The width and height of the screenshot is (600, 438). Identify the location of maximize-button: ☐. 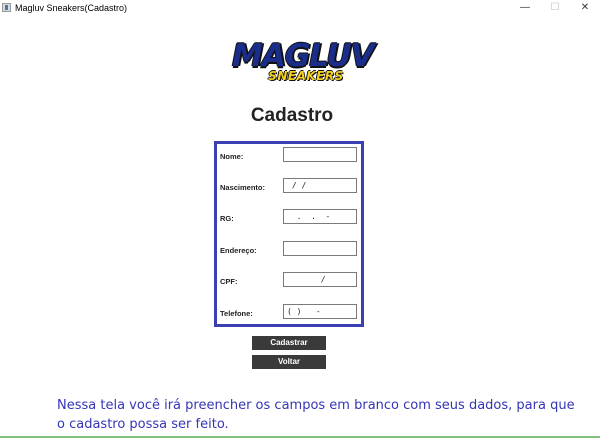
(555, 8).